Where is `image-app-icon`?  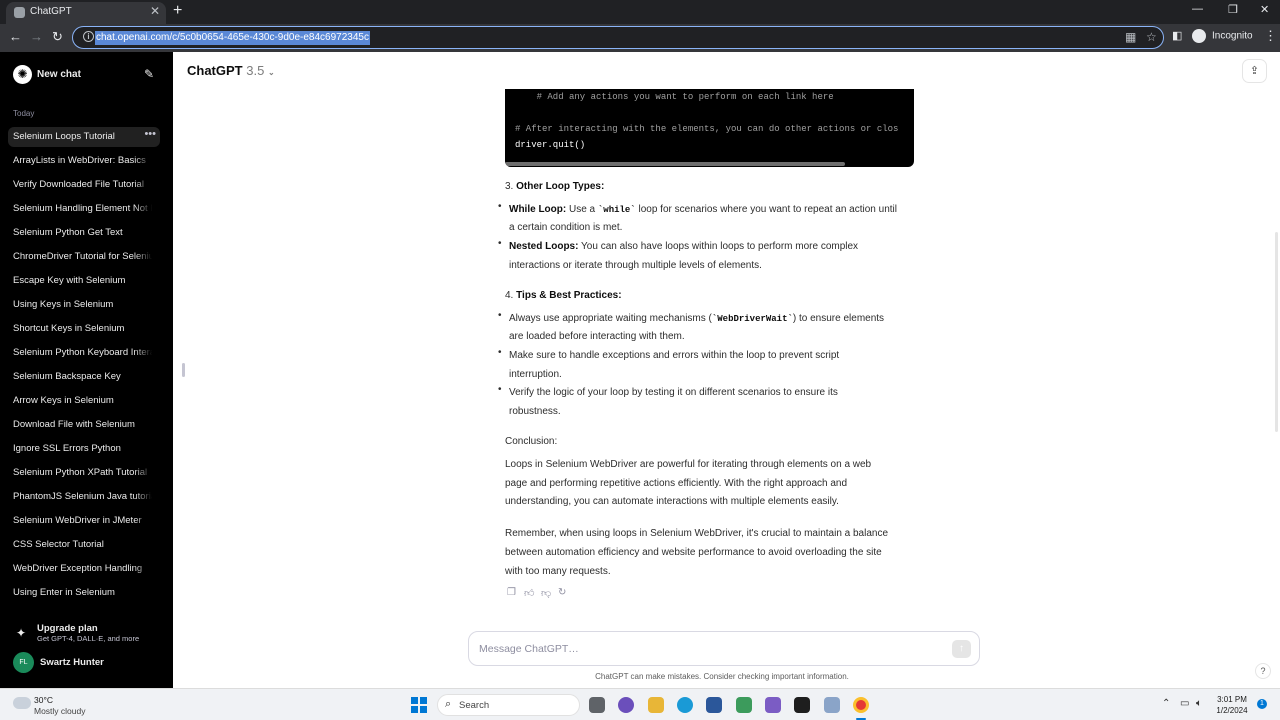 image-app-icon is located at coordinates (832, 705).